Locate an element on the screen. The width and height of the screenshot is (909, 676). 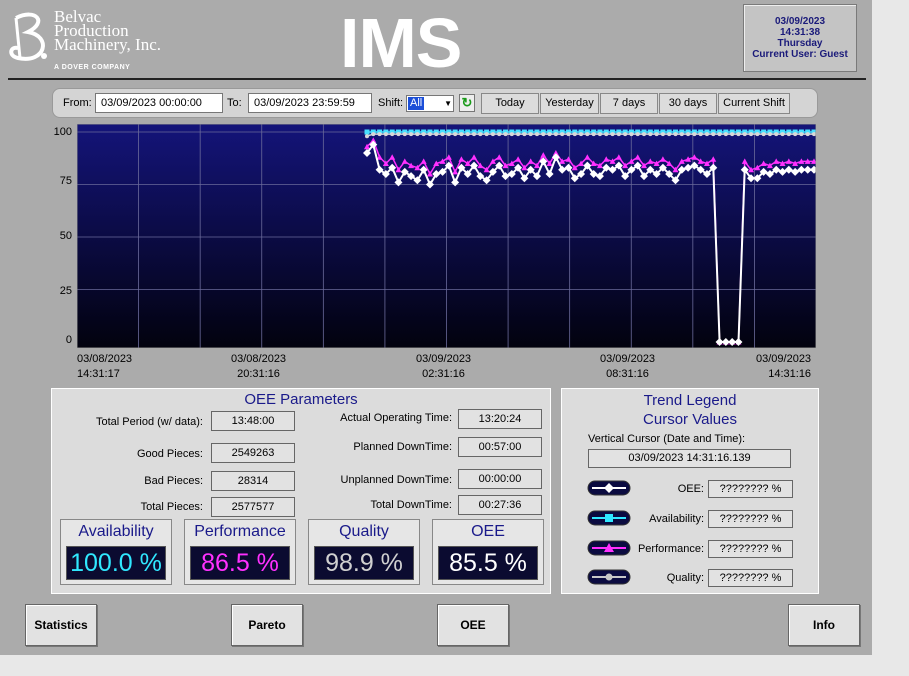
performance-cursor-value: ???????? % is located at coordinates (750, 549).